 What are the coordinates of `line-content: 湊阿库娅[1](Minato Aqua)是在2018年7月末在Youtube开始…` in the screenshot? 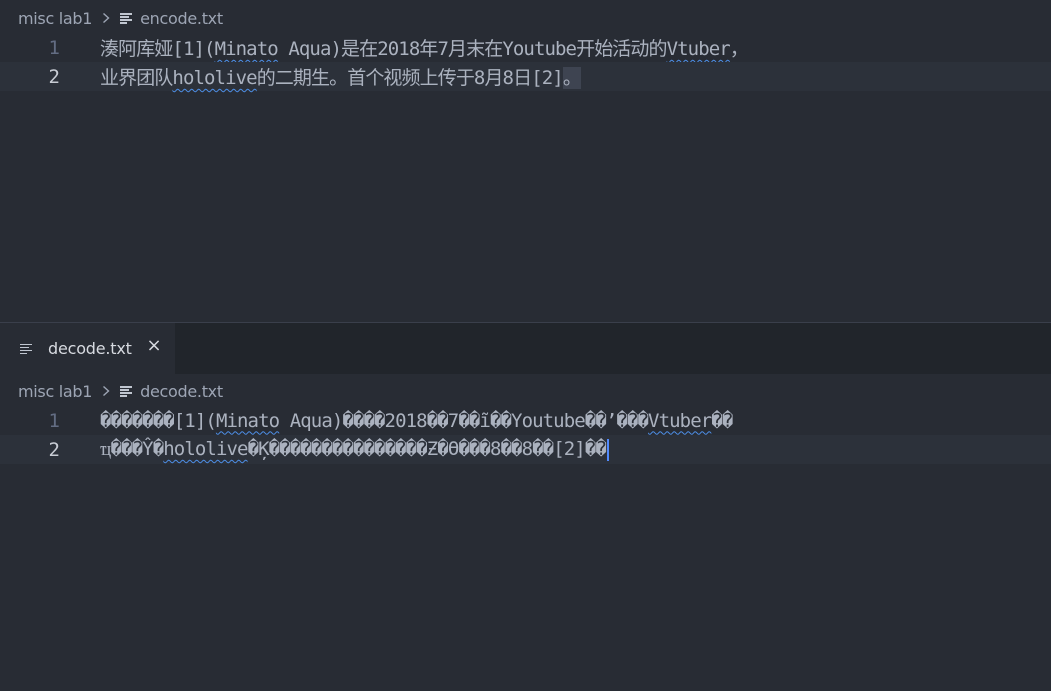 It's located at (424, 47).